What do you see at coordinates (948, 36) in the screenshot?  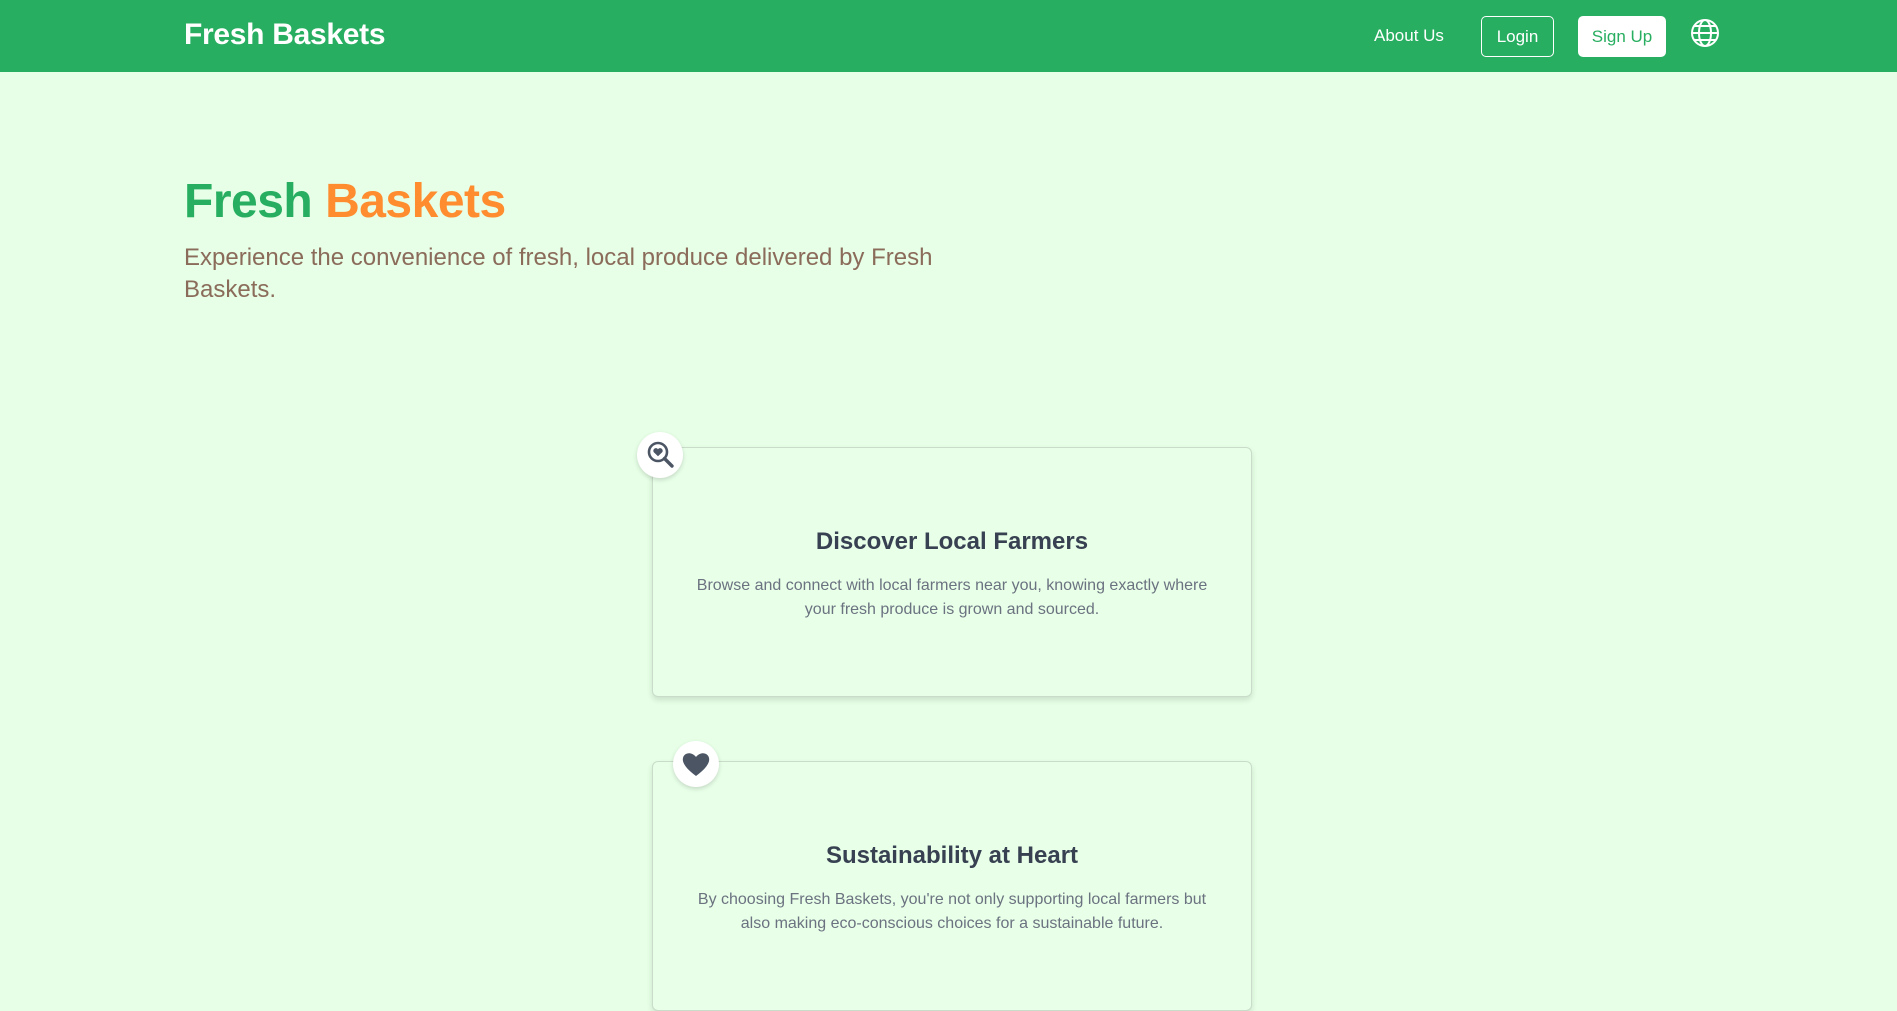 I see `top-navbar: Fresh Baskets About Us Login Sign Up` at bounding box center [948, 36].